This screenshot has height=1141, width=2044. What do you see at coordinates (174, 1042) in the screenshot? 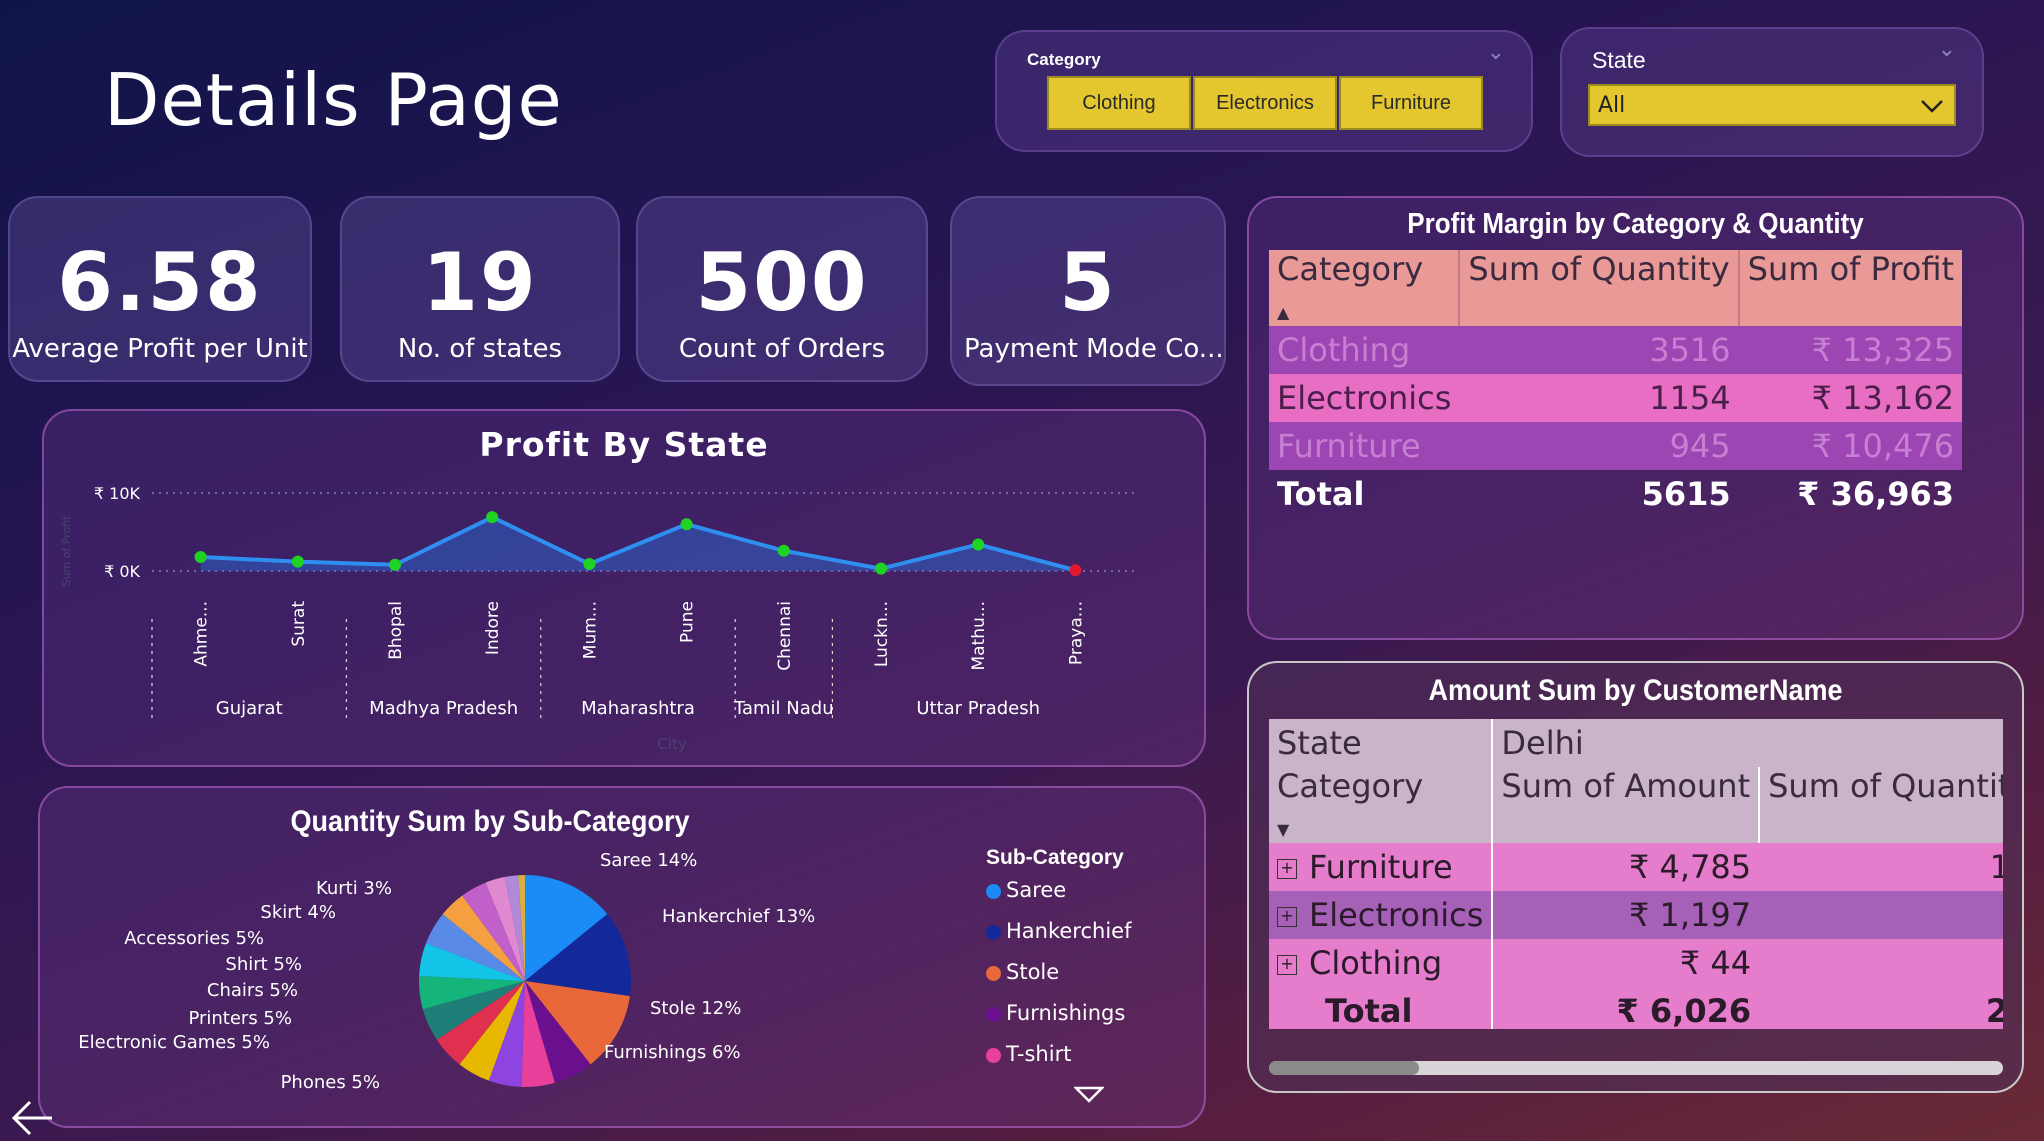
I see `pie-data-label: Electronic Games 5%` at bounding box center [174, 1042].